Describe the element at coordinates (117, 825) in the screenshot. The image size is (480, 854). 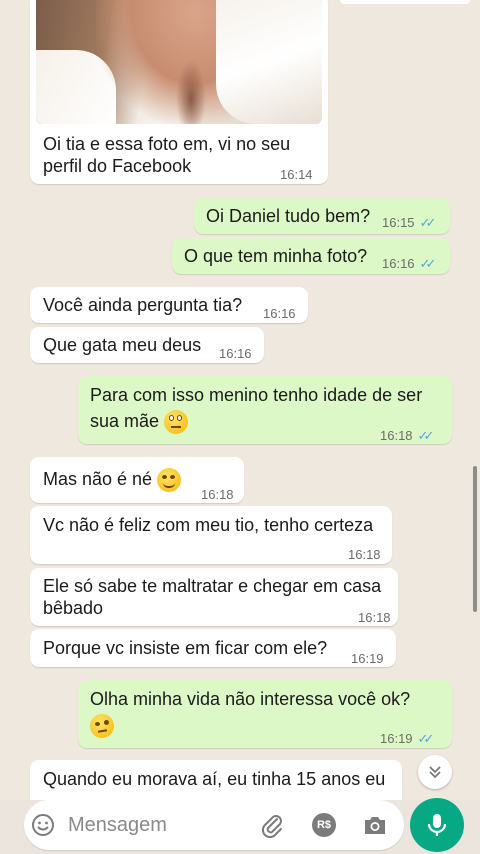
I see `message-input: Mensagem` at that location.